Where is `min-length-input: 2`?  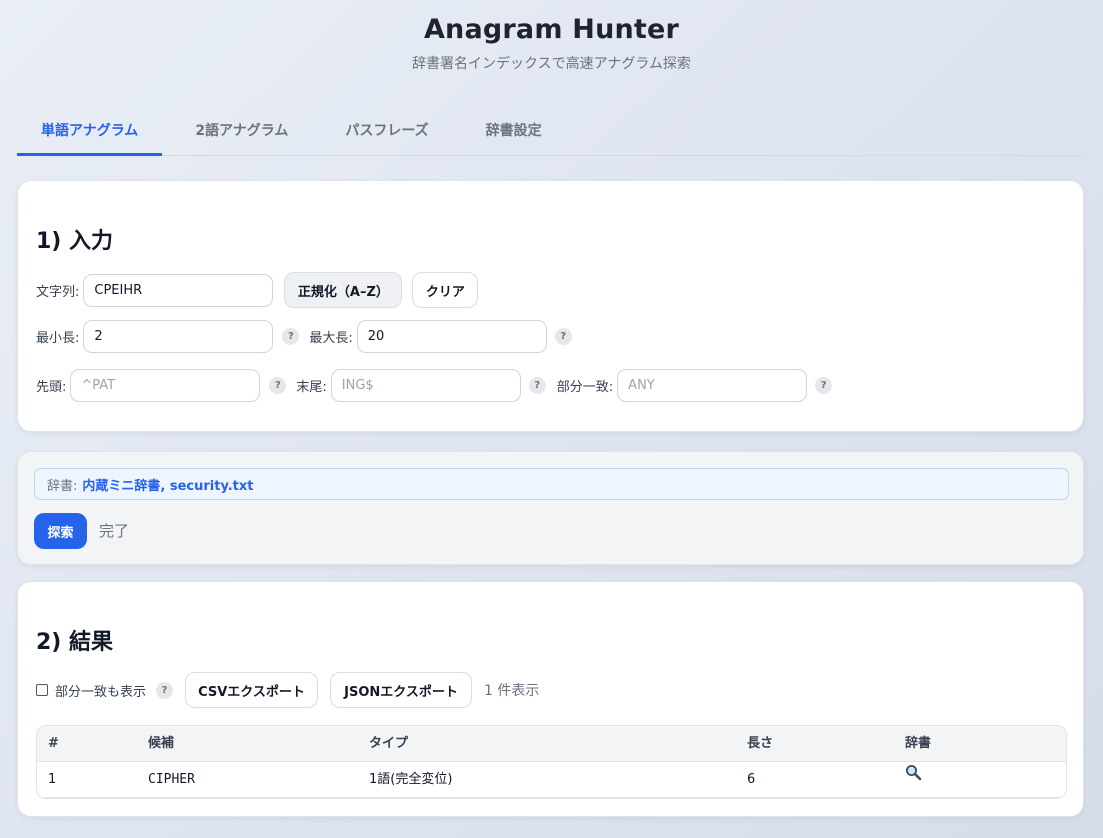 min-length-input: 2 is located at coordinates (178, 336).